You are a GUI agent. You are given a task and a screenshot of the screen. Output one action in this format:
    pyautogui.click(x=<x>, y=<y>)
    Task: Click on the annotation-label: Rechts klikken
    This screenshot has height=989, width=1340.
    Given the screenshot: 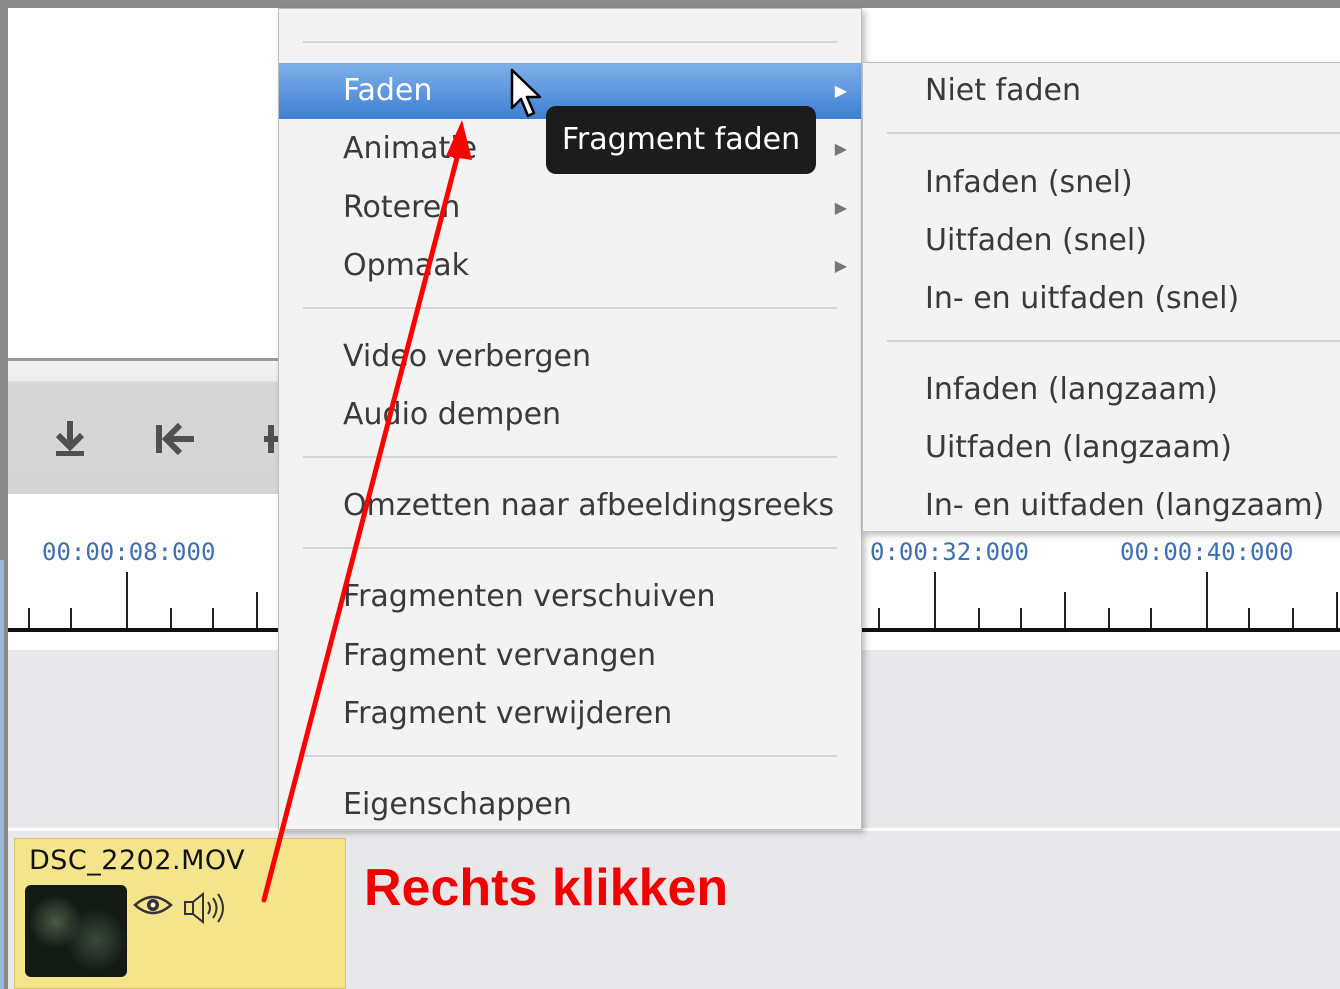 What is the action you would take?
    pyautogui.click(x=546, y=888)
    